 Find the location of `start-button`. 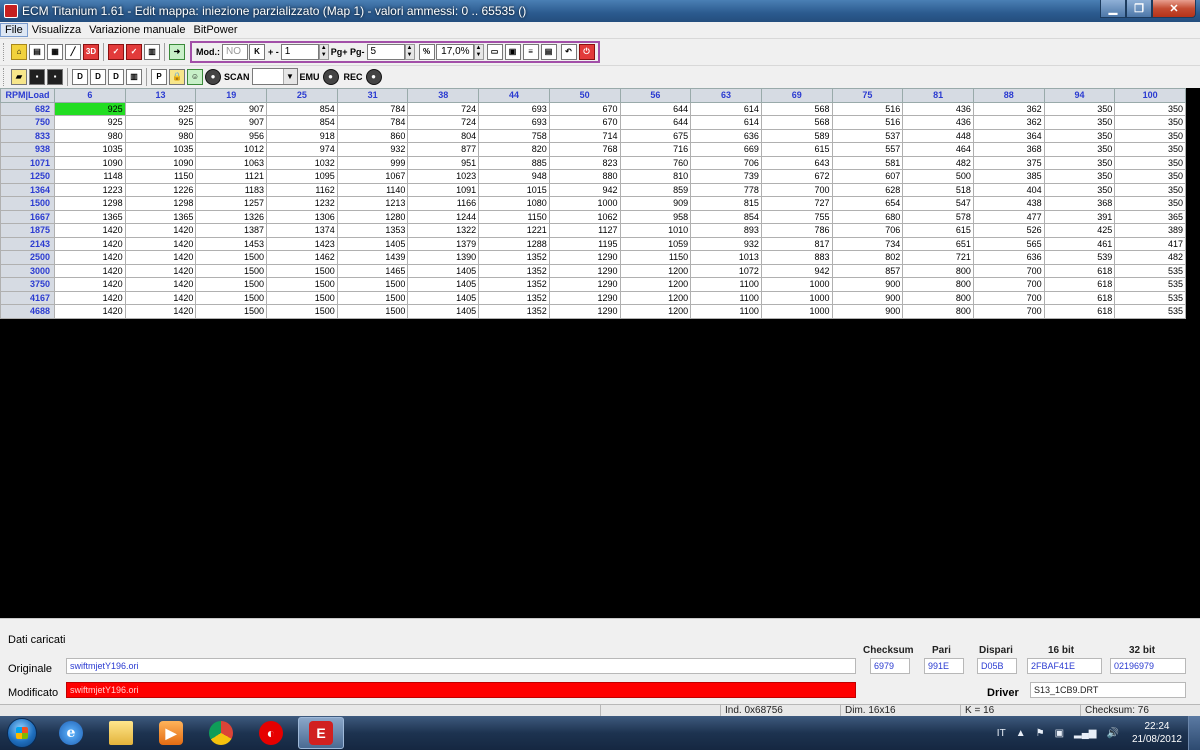

start-button is located at coordinates (22, 733).